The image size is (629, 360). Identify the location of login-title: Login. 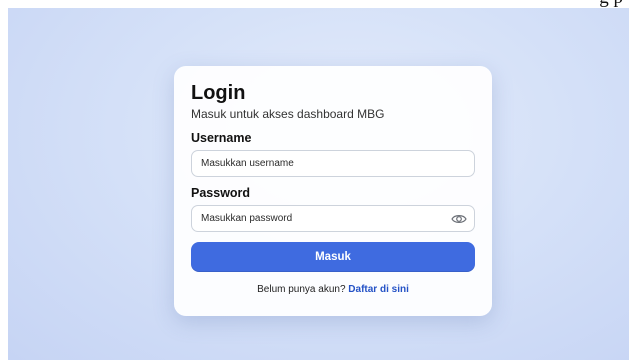
(218, 93).